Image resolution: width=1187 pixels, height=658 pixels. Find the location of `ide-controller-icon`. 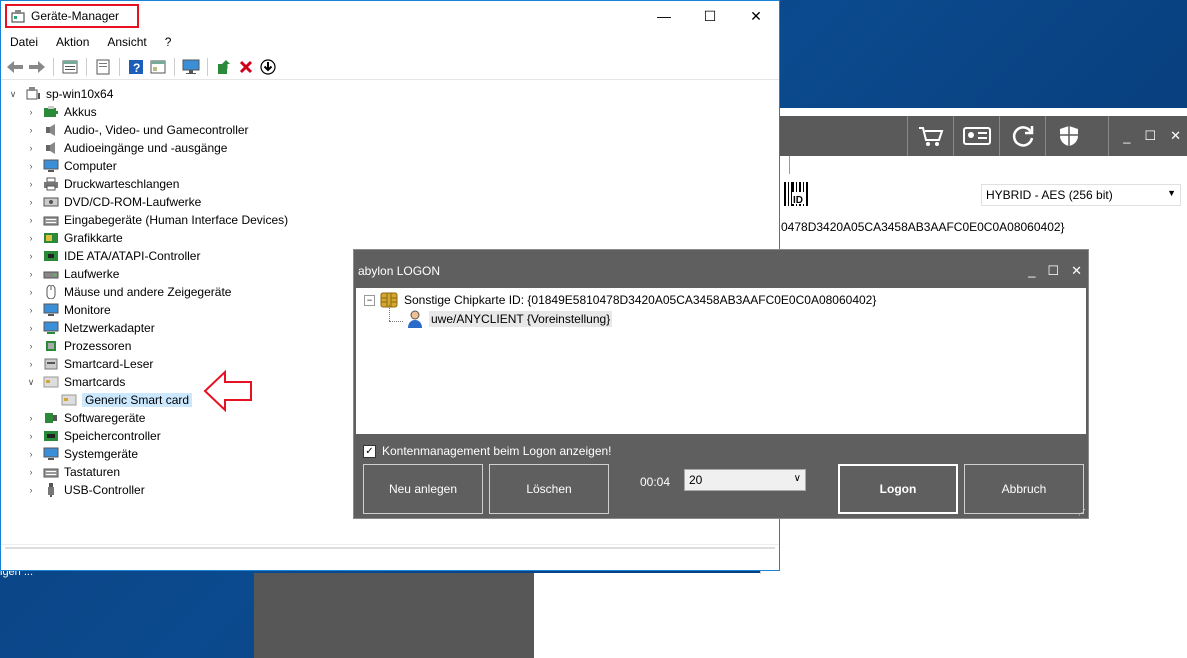

ide-controller-icon is located at coordinates (51, 256).